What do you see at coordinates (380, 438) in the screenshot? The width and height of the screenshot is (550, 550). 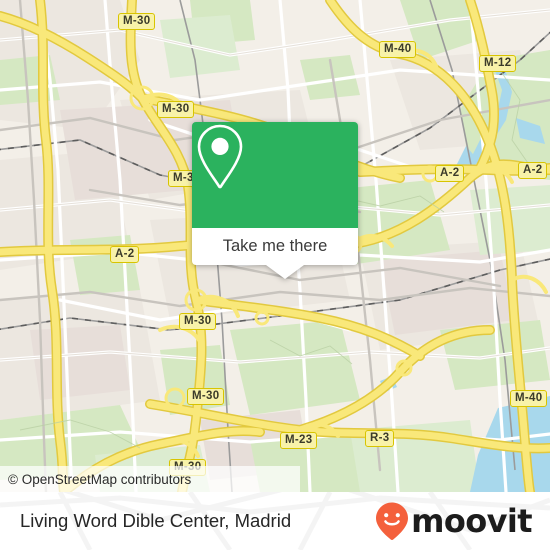 I see `highway-shield: R-3` at bounding box center [380, 438].